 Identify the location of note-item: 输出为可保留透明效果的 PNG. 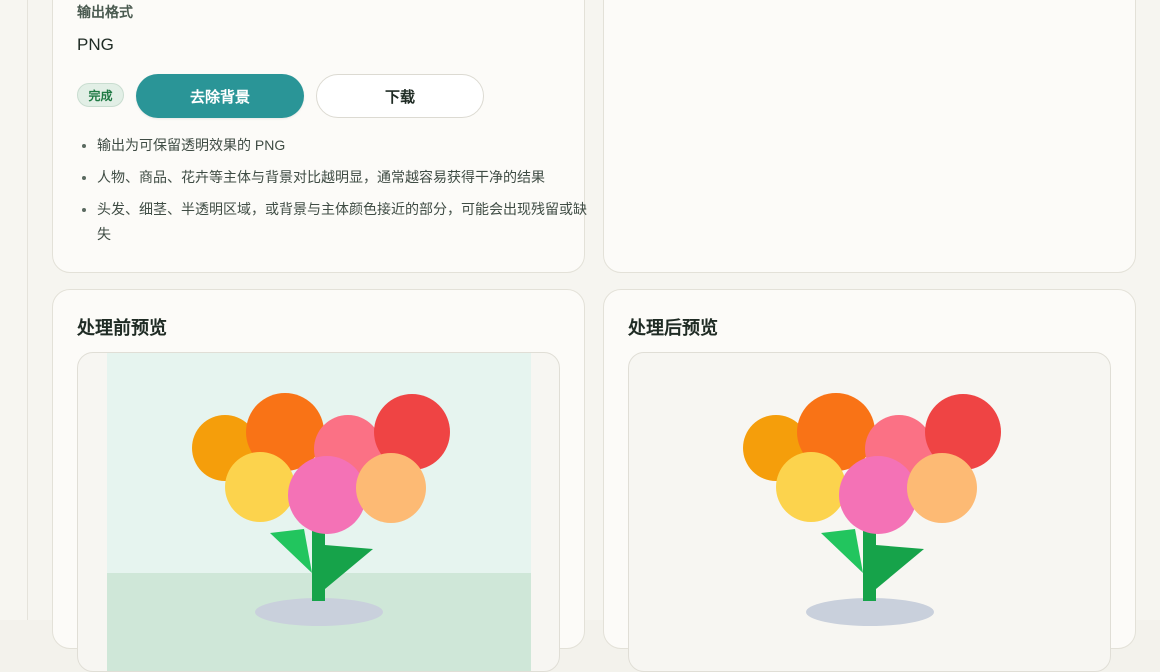
(342, 145).